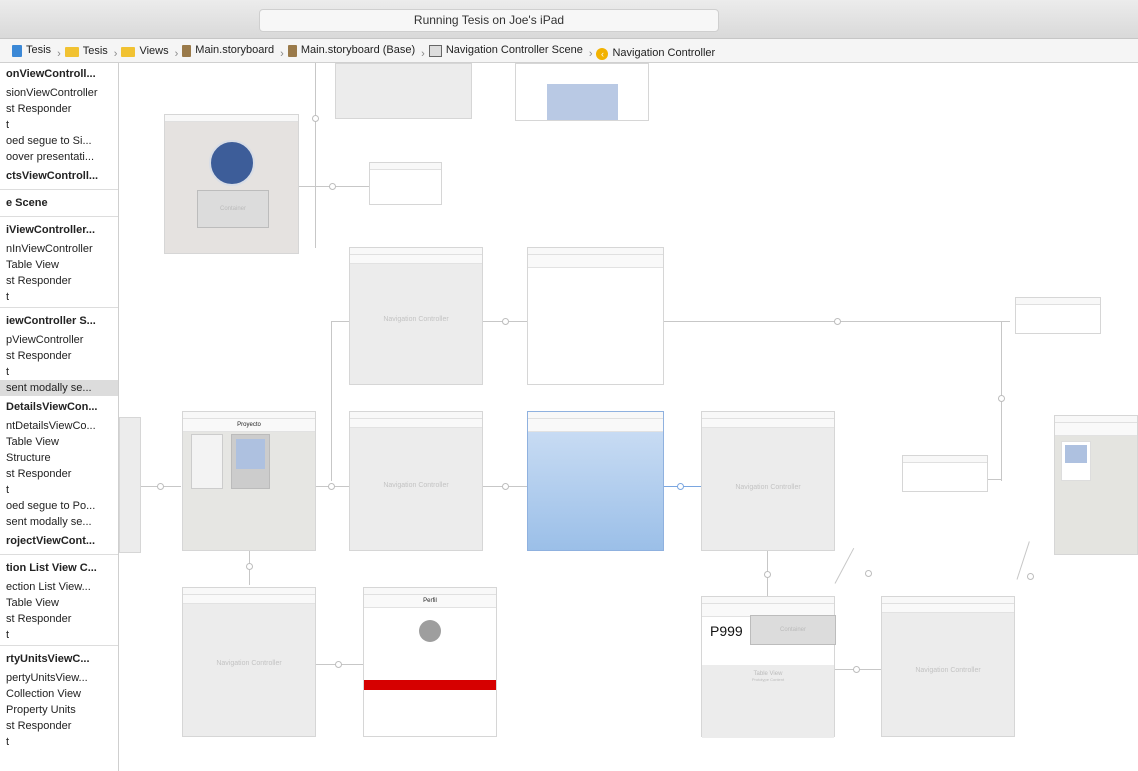 The height and width of the screenshot is (771, 1138). I want to click on outline-item: e Scene, so click(59, 203).